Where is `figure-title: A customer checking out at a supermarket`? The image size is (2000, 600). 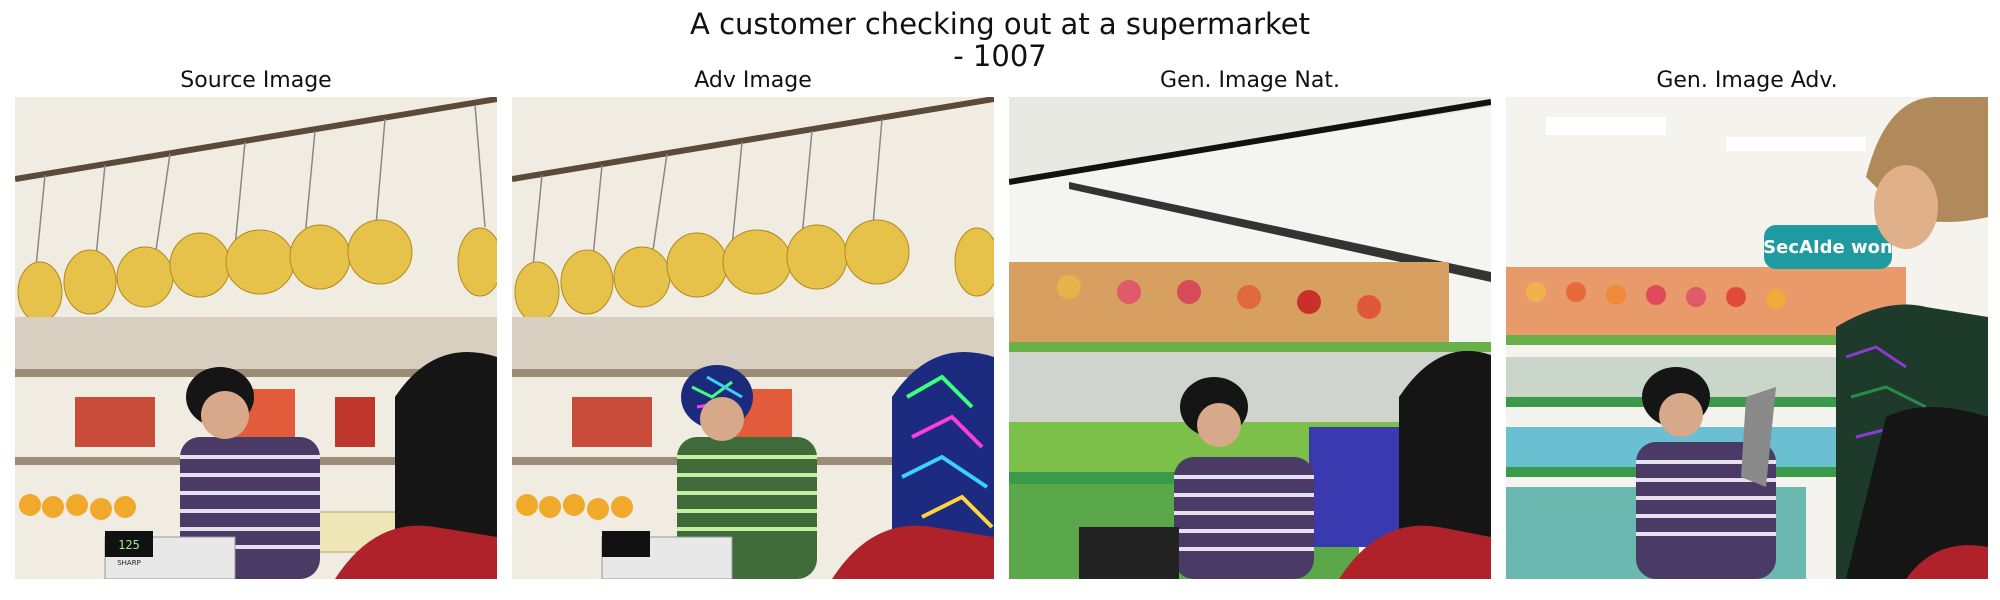
figure-title: A customer checking out at a supermarket is located at coordinates (1000, 24).